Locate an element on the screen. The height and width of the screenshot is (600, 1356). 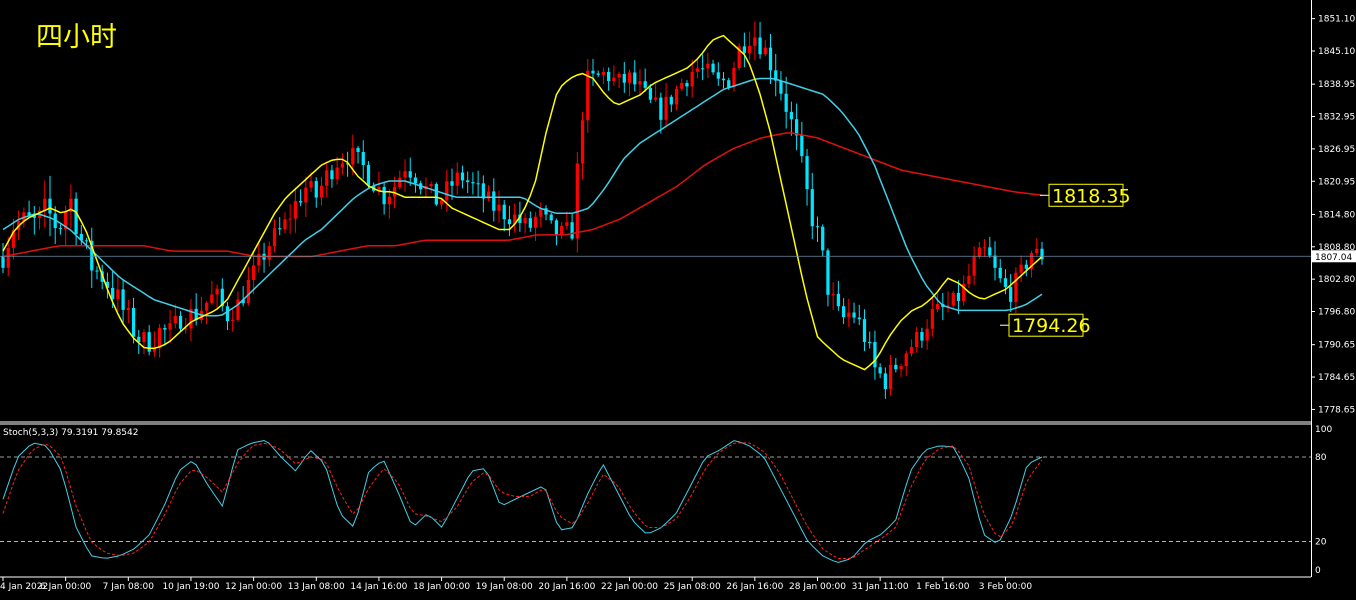
y-tick-label: 1820.95 is located at coordinates (1336, 182).